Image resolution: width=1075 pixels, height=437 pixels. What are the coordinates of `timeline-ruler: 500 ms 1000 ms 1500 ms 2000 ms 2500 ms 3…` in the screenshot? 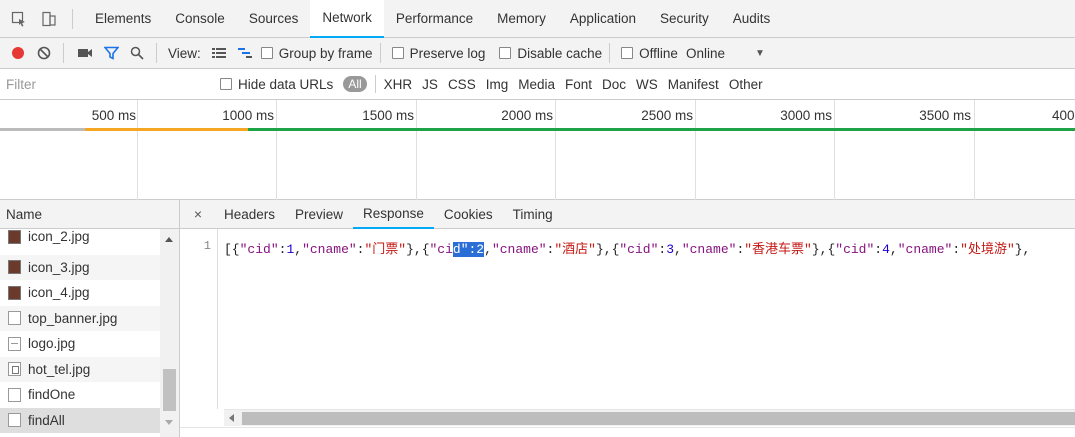 It's located at (537, 115).